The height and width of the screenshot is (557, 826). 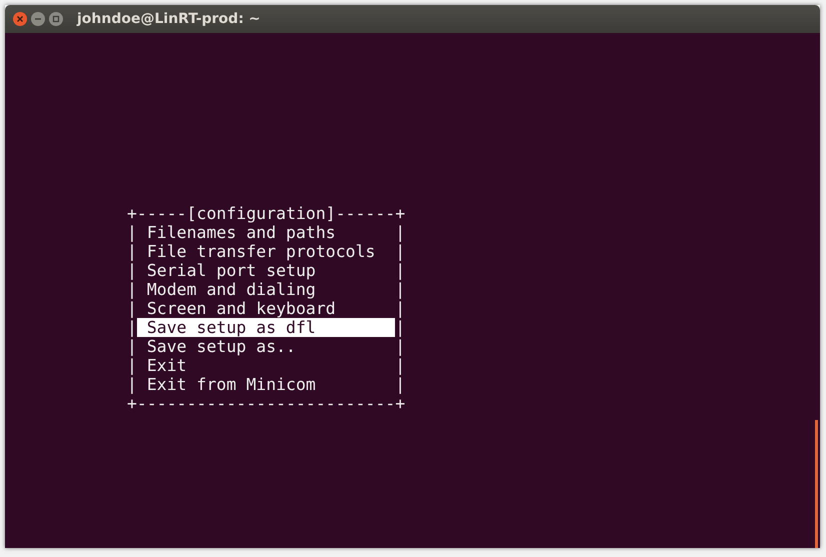 I want to click on menu-item: Screen and keyboard, so click(x=266, y=308).